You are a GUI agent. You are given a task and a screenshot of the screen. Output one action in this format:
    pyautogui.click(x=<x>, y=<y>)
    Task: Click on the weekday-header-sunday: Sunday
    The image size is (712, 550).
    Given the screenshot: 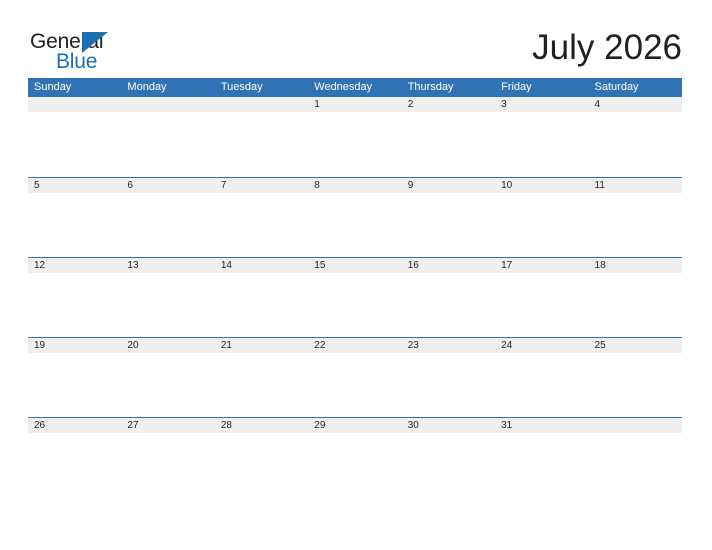 What is the action you would take?
    pyautogui.click(x=53, y=87)
    